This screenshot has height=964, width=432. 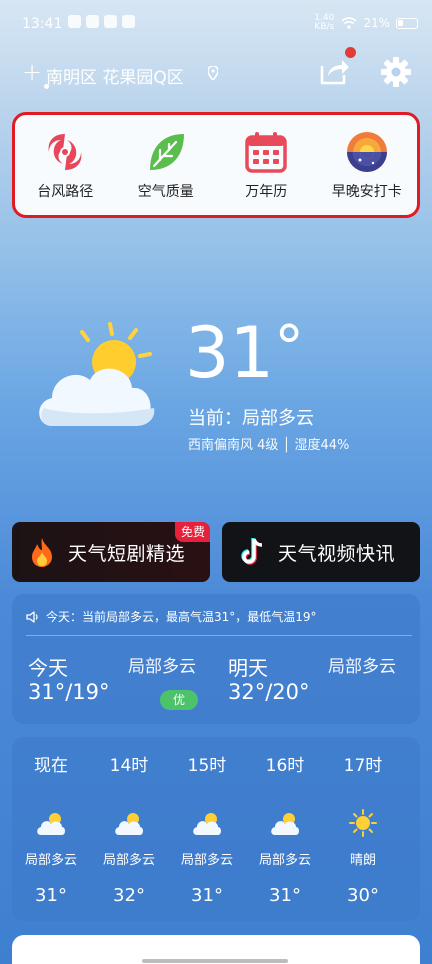 I want to click on quick-action-calendar: 万年历, so click(x=266, y=165).